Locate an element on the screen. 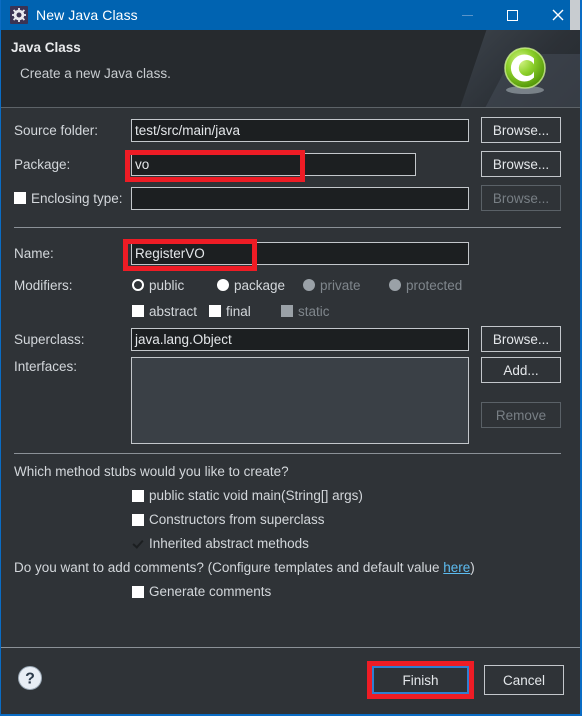  maximize-button is located at coordinates (512, 15).